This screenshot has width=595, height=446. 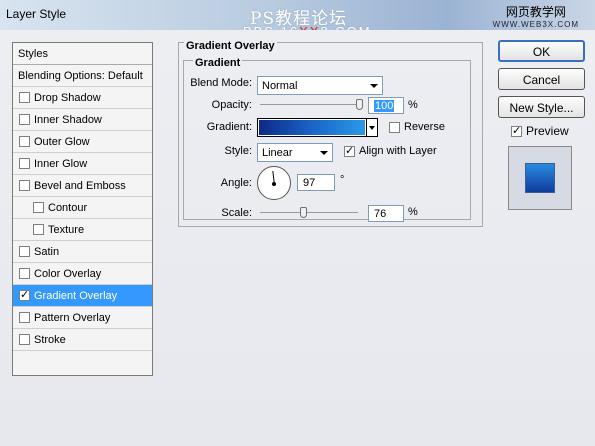 What do you see at coordinates (82, 76) in the screenshot?
I see `blending-options-item: Blending Options: Default` at bounding box center [82, 76].